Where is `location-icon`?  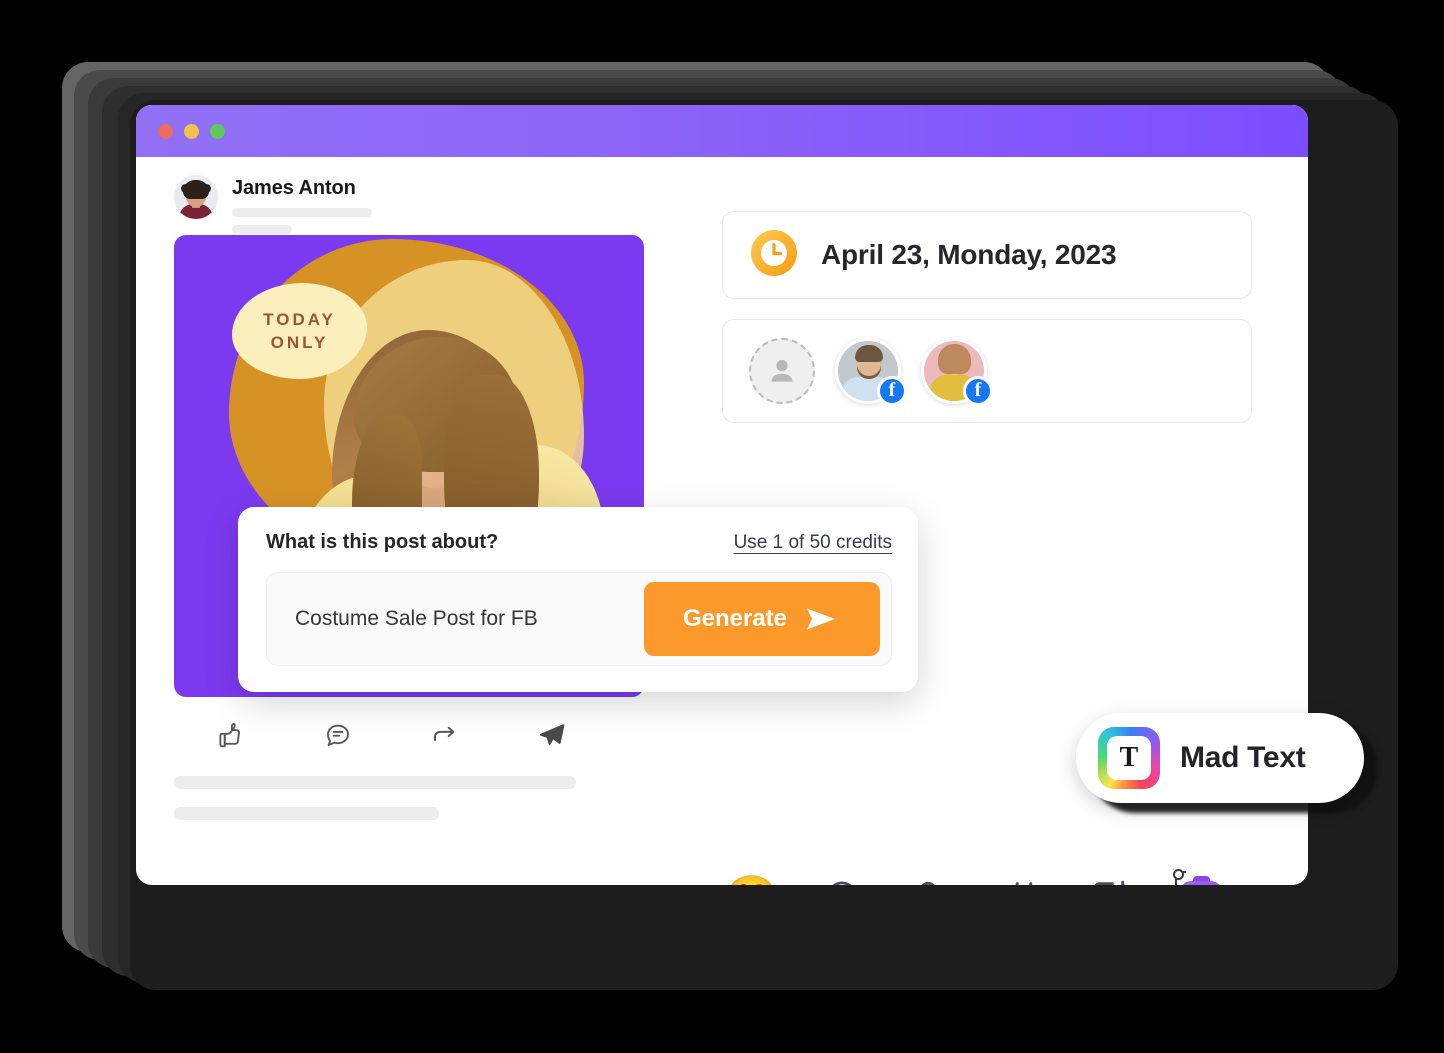 location-icon is located at coordinates (842, 877).